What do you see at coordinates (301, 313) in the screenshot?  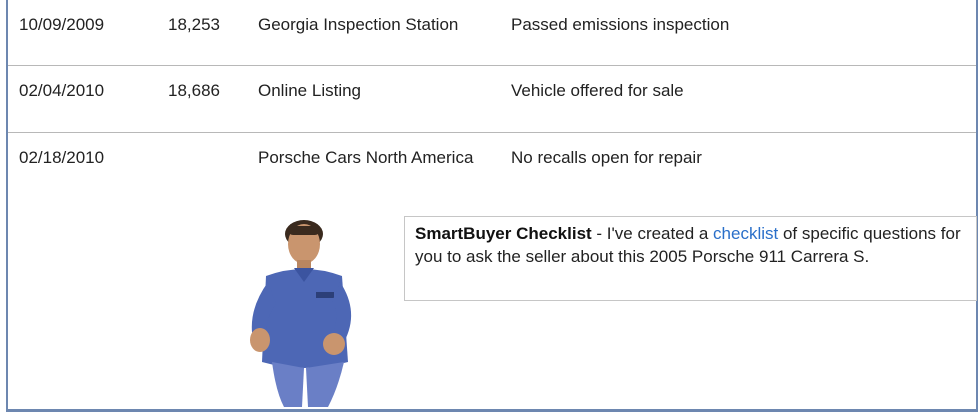 I see `spokesperson-illustration` at bounding box center [301, 313].